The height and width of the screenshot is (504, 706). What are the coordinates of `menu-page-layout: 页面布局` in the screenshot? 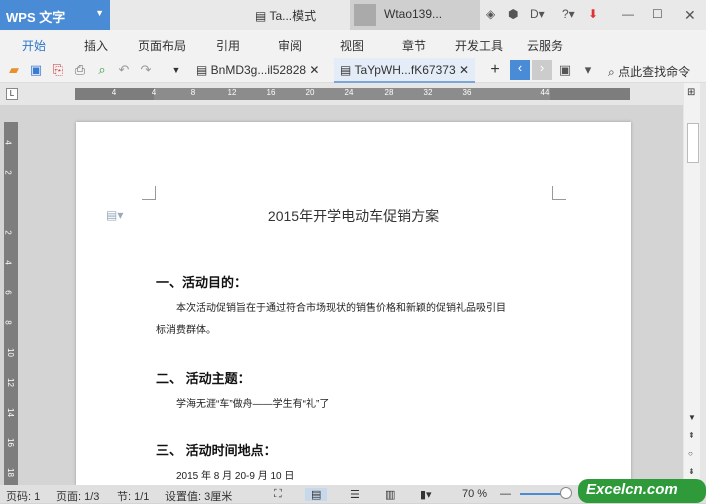 It's located at (162, 45).